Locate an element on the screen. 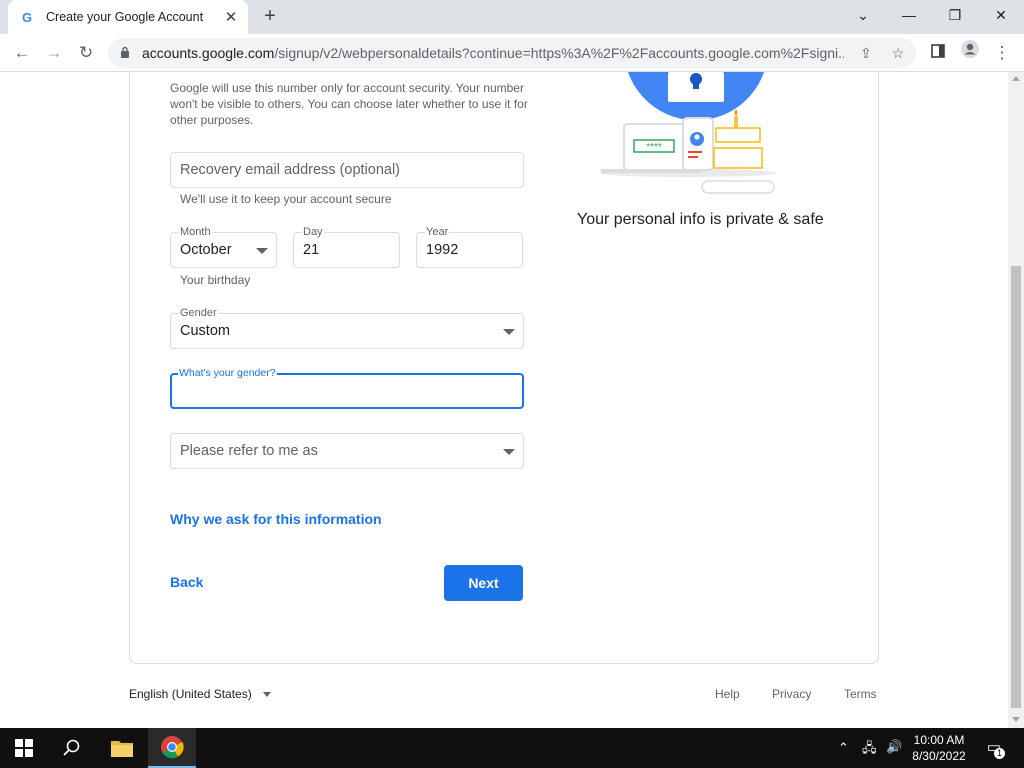  tab-create-account: G Create your Google Account ✕ is located at coordinates (128, 17).